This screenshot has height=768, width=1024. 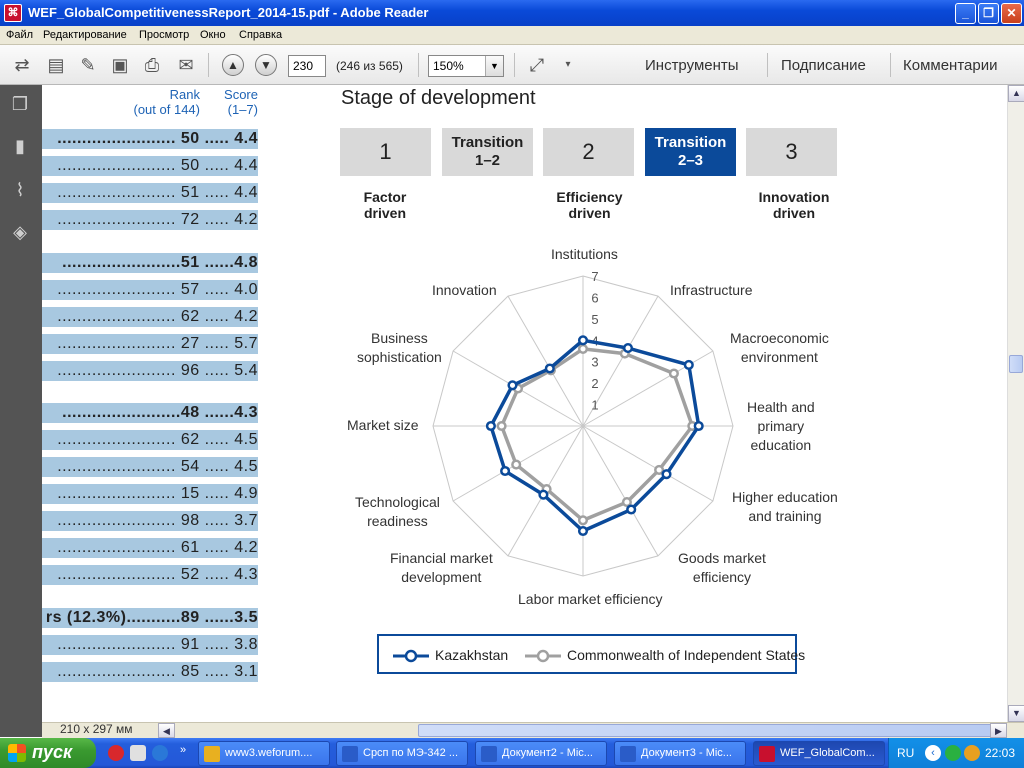 What do you see at coordinates (965, 13) in the screenshot?
I see `minimize-button: _` at bounding box center [965, 13].